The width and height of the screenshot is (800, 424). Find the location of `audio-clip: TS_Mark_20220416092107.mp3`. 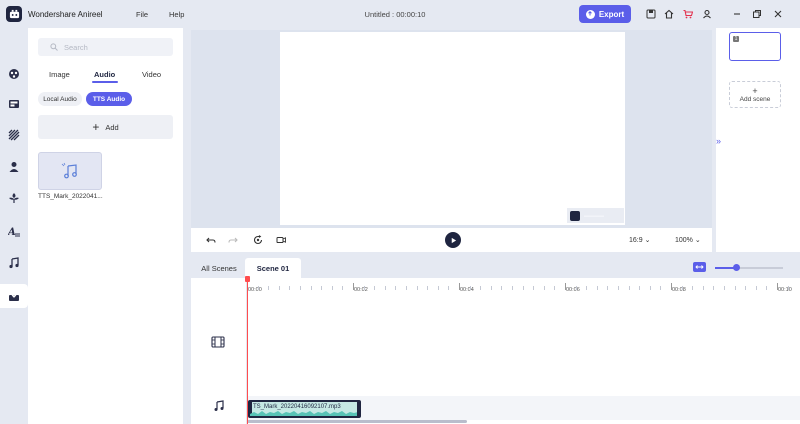

audio-clip: TS_Mark_20220416092107.mp3 is located at coordinates (304, 409).